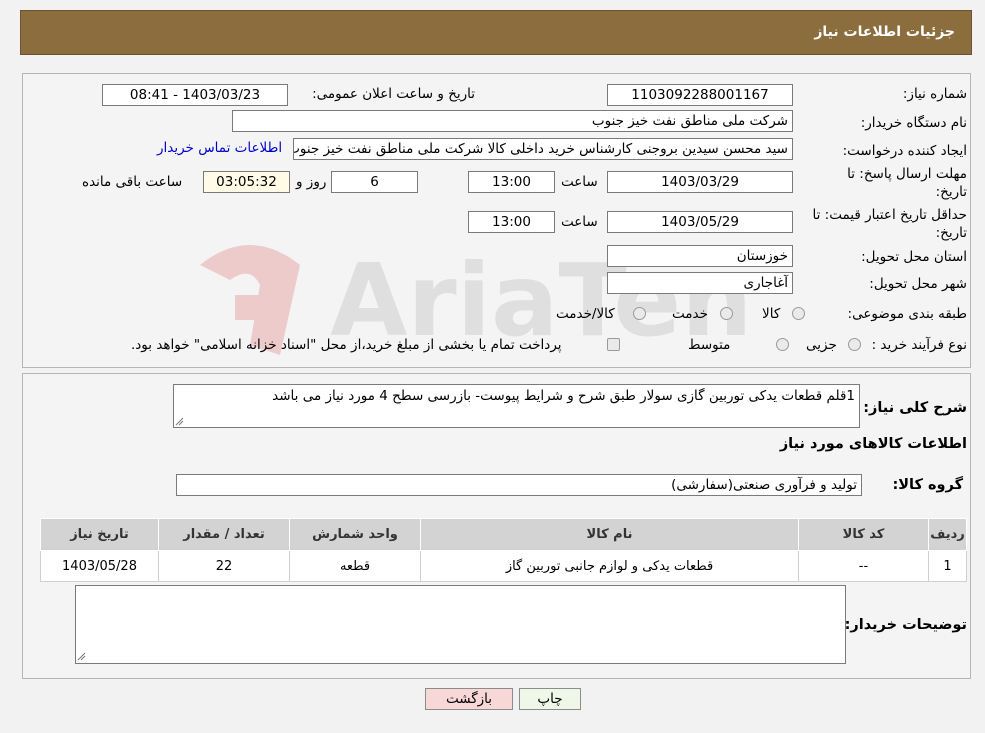 The height and width of the screenshot is (733, 985). Describe the element at coordinates (613, 344) in the screenshot. I see `process-radio-treasury` at that location.